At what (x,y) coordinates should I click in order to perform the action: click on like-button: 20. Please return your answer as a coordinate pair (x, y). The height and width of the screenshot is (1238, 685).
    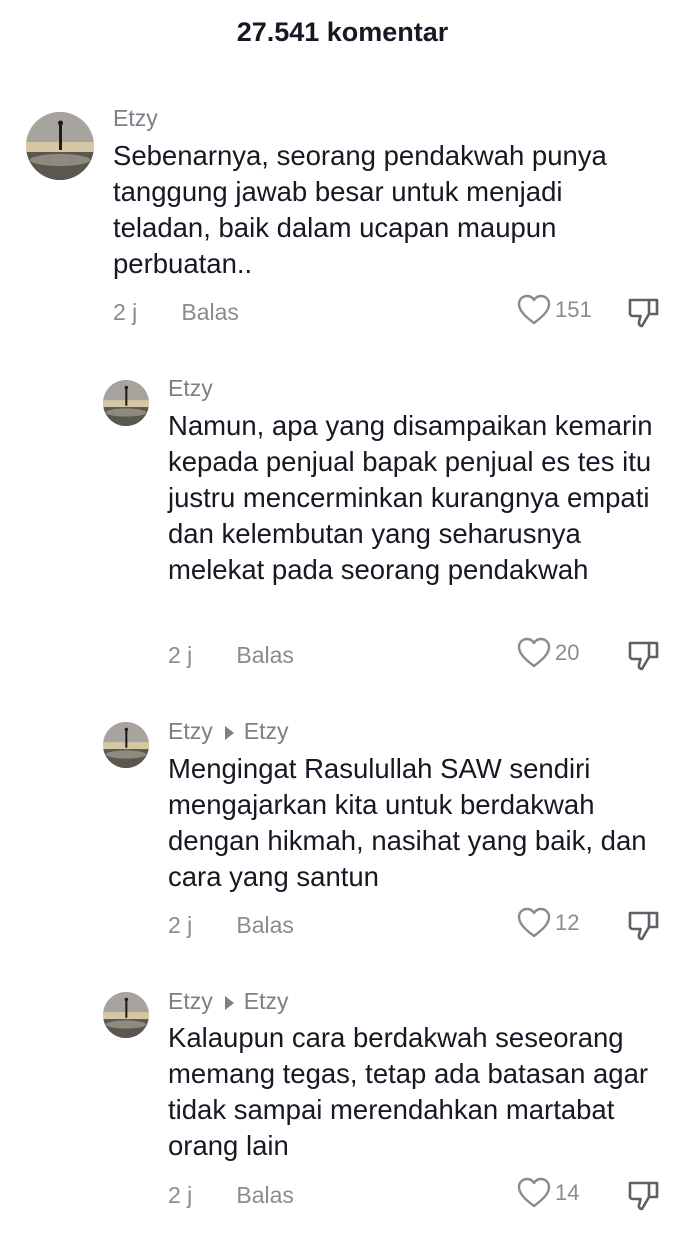
    Looking at the image, I should click on (548, 653).